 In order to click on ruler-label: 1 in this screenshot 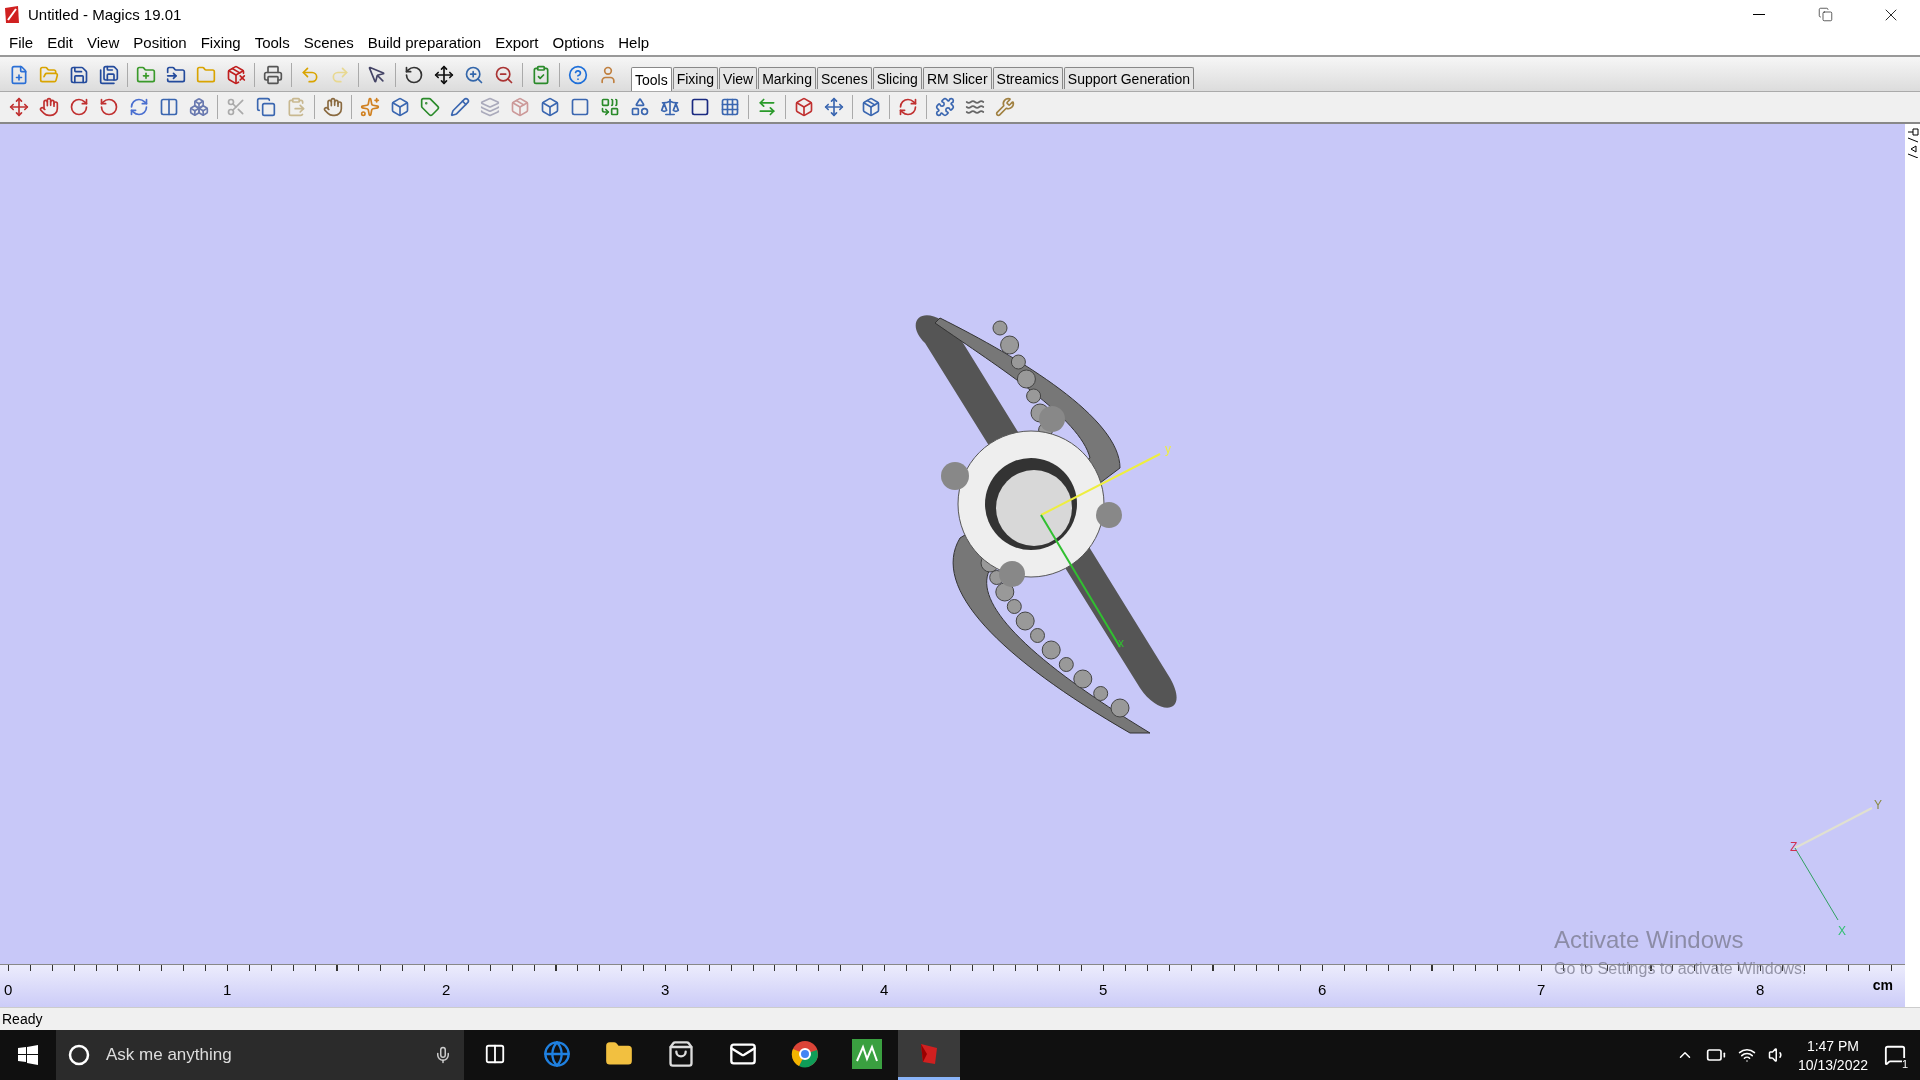, I will do `click(228, 989)`.